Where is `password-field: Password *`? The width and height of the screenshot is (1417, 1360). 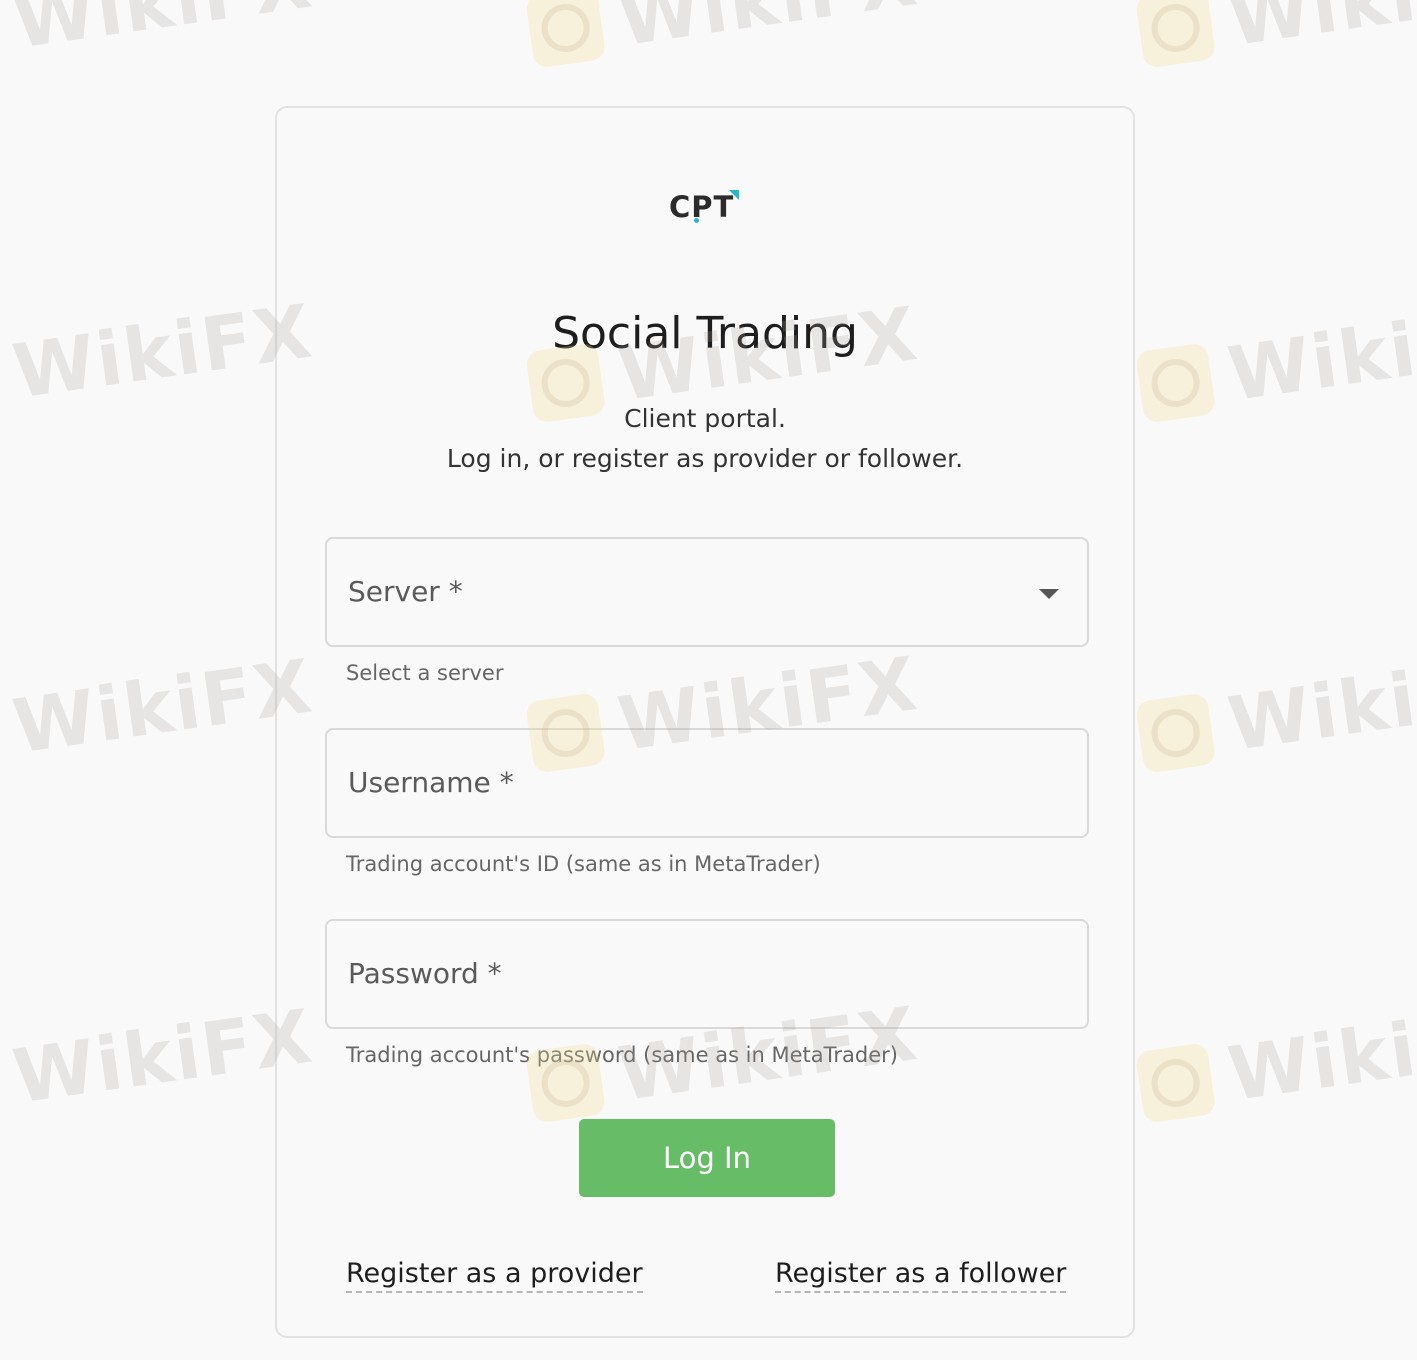 password-field: Password * is located at coordinates (707, 974).